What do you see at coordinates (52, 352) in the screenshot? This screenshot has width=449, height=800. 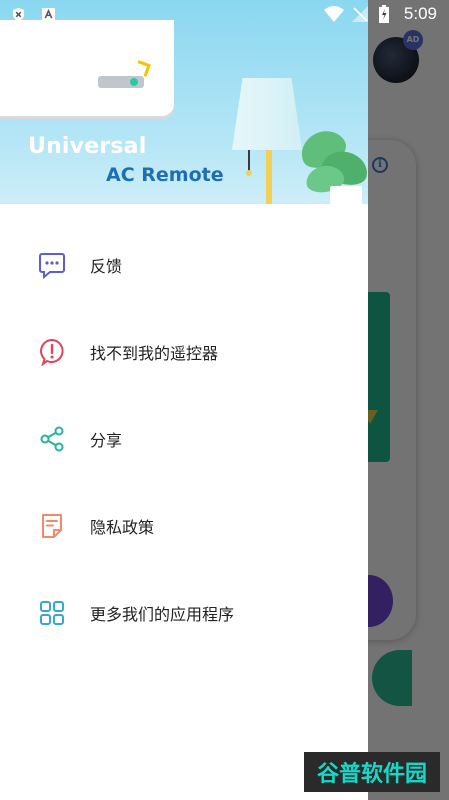 I see `alert-bubble-icon` at bounding box center [52, 352].